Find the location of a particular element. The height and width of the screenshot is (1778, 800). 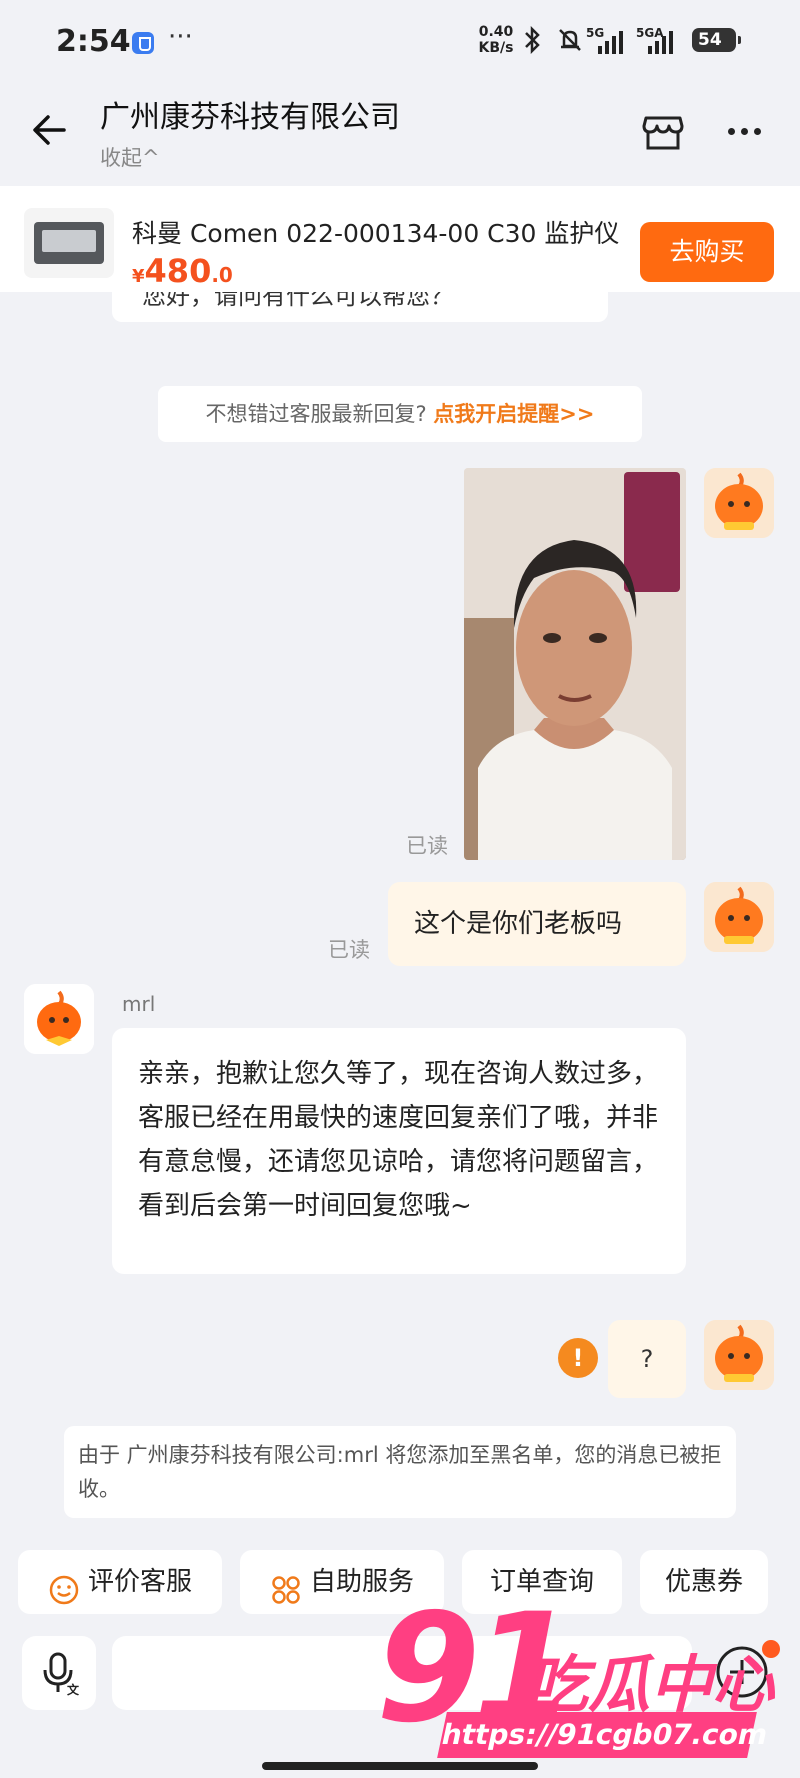

reply-reminder-banner: 不想错过客服最新回复? 点我开启提醒>> is located at coordinates (400, 414).